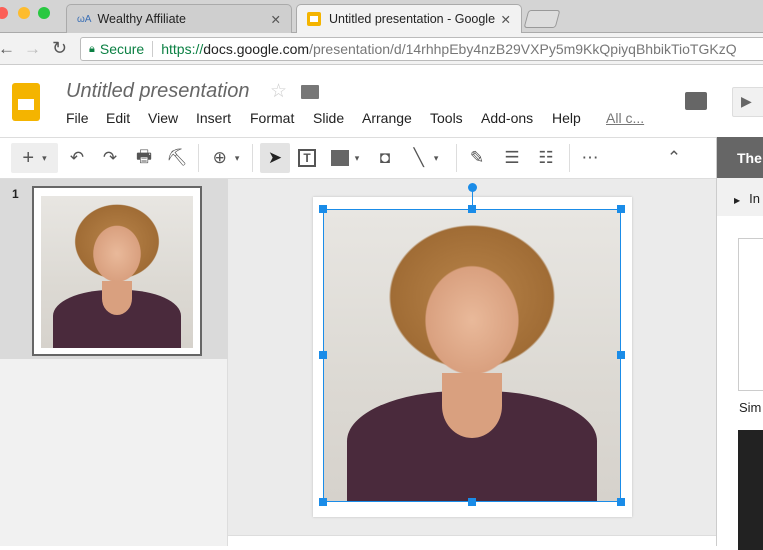  What do you see at coordinates (426, 158) in the screenshot?
I see `line-button: ╲ ▾` at bounding box center [426, 158].